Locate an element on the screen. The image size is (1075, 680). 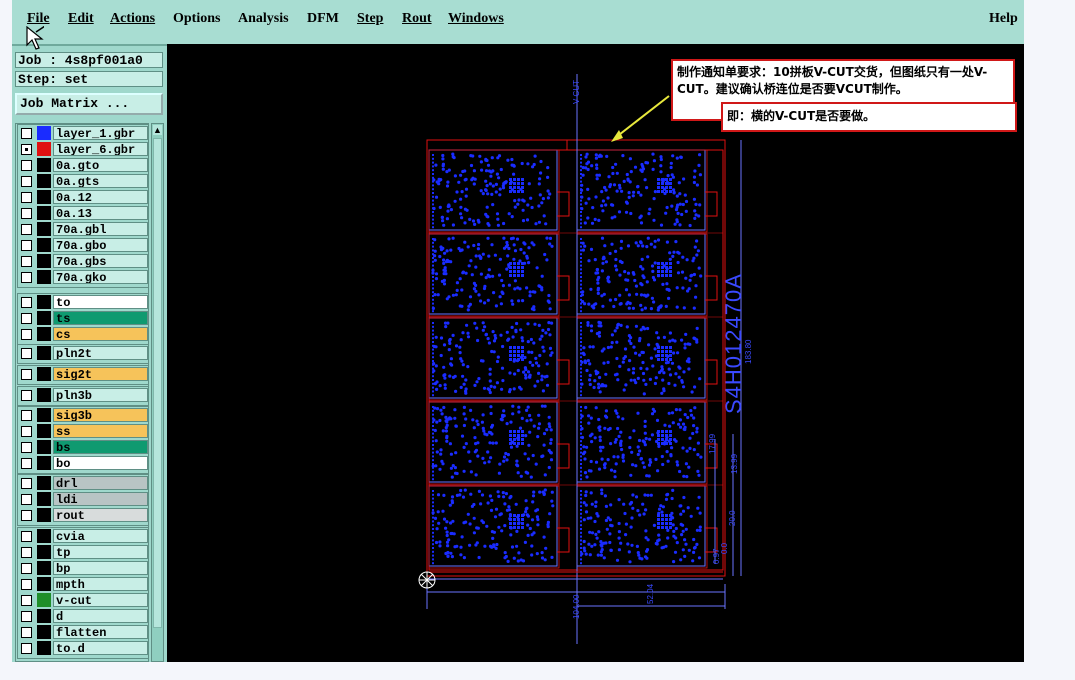
layer-name: ts is located at coordinates (100, 318).